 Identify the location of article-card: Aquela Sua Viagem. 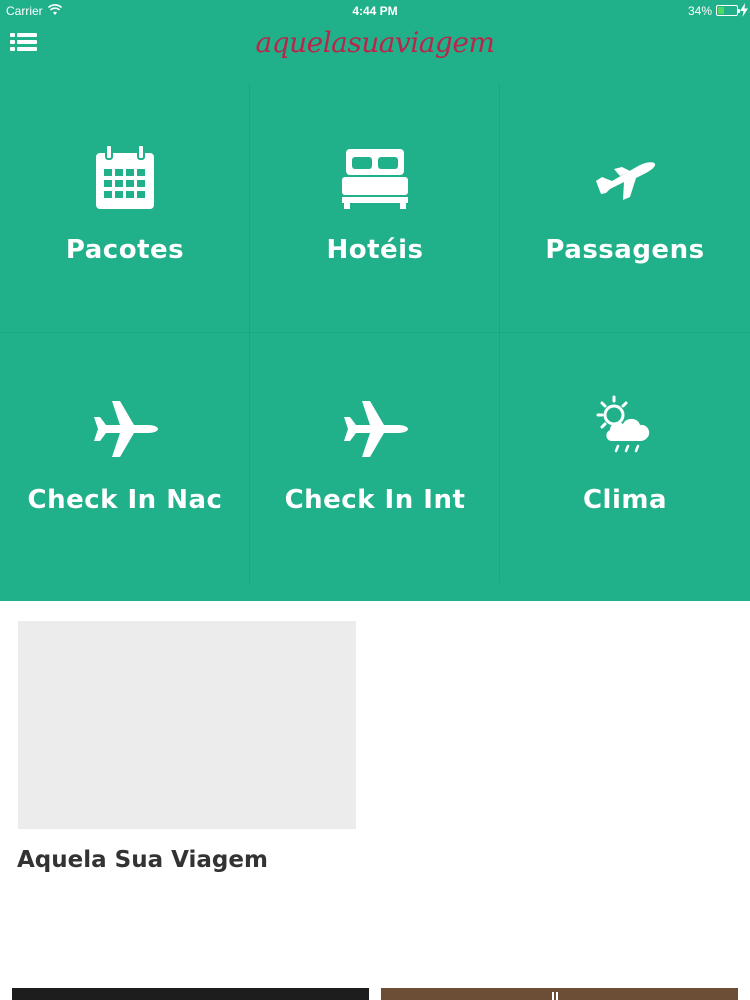
(186, 747).